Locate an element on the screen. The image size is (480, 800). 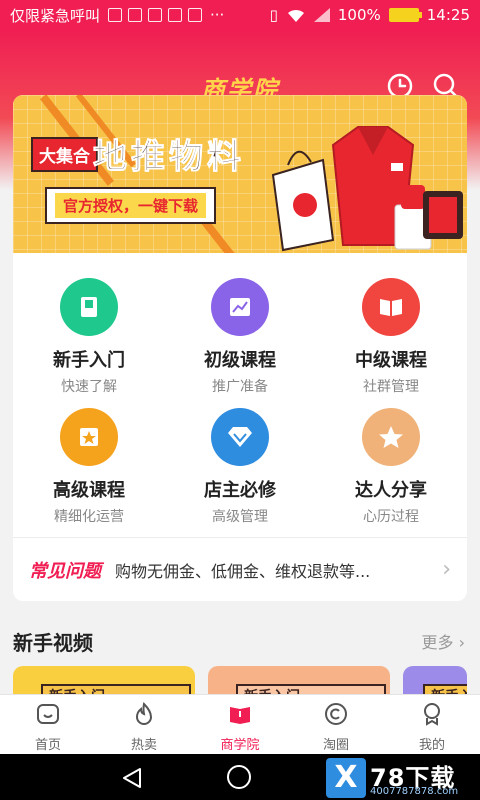
carrier-text: 仅限紧急呼叫 is located at coordinates (55, 15).